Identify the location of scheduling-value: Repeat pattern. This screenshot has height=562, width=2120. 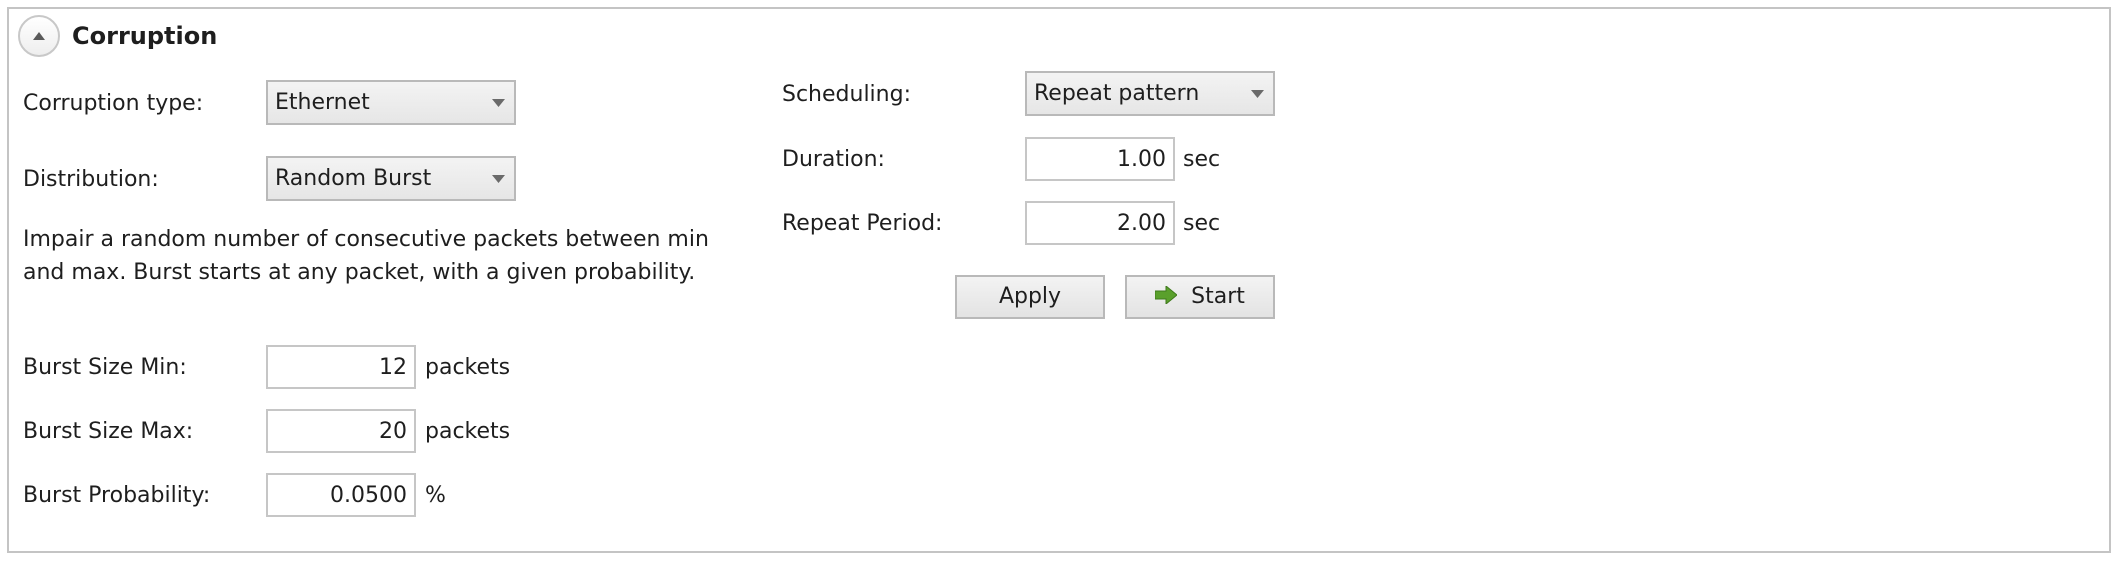
(1117, 93).